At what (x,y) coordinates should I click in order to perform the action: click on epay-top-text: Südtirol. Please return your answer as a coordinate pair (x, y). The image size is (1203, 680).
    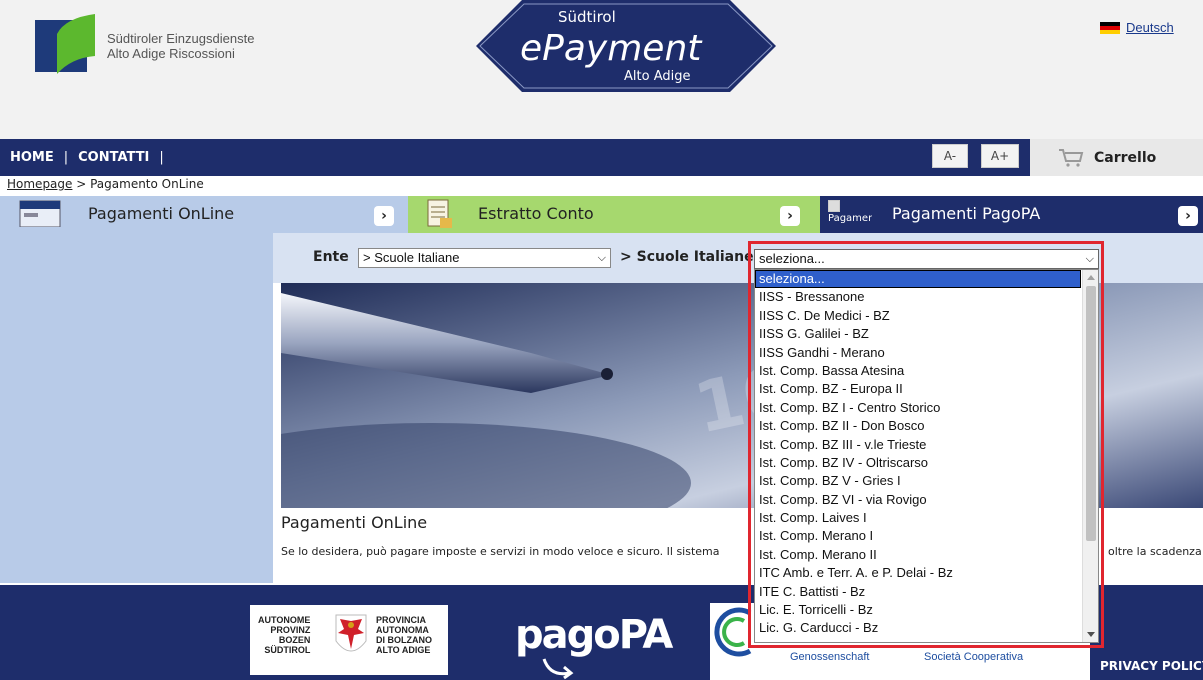
    Looking at the image, I should click on (587, 17).